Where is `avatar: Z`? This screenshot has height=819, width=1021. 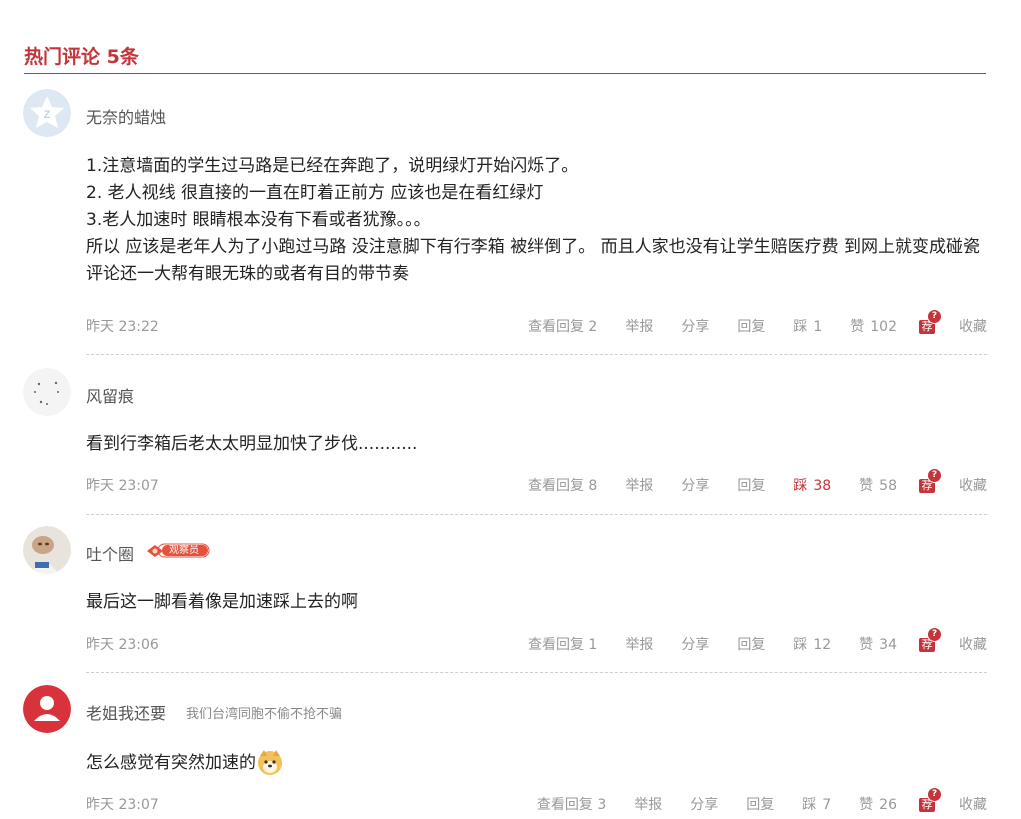 avatar: Z is located at coordinates (47, 113).